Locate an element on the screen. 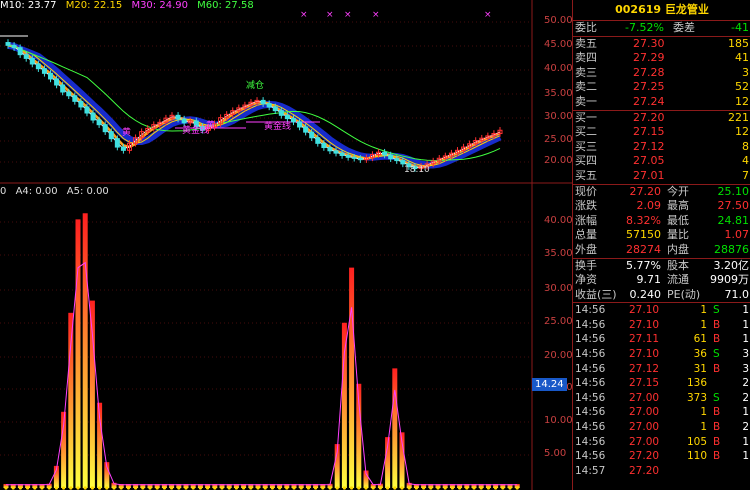  ask-volume: 41 is located at coordinates (742, 58).